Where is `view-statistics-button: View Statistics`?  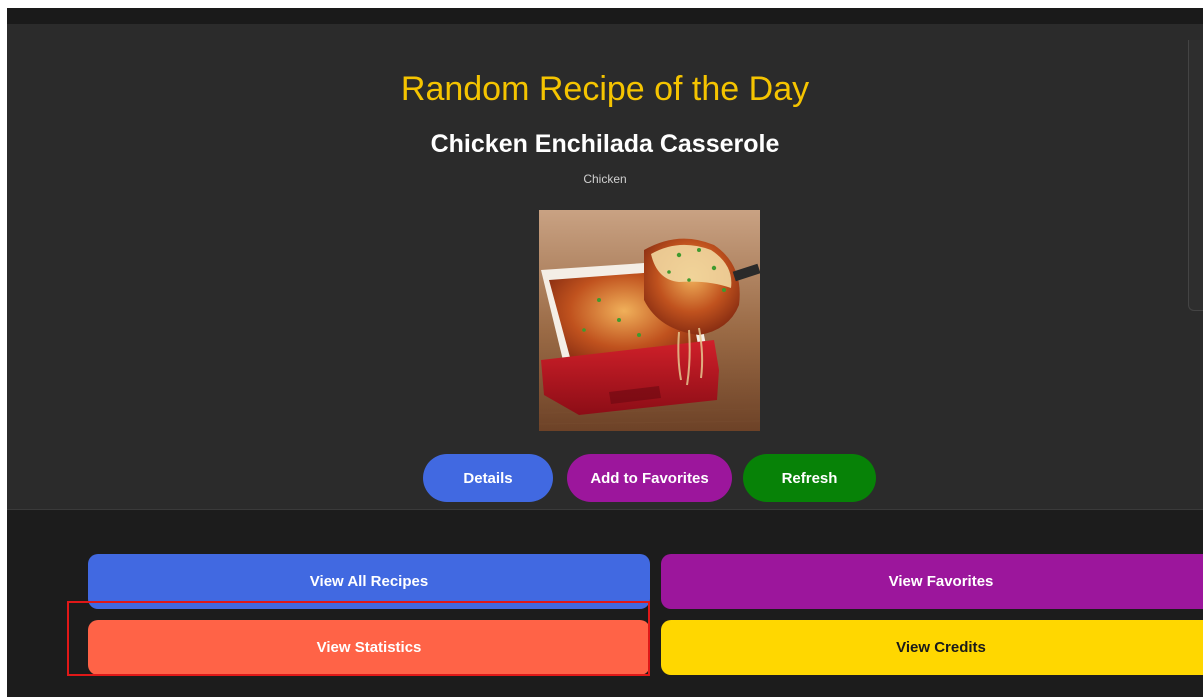
view-statistics-button: View Statistics is located at coordinates (369, 647).